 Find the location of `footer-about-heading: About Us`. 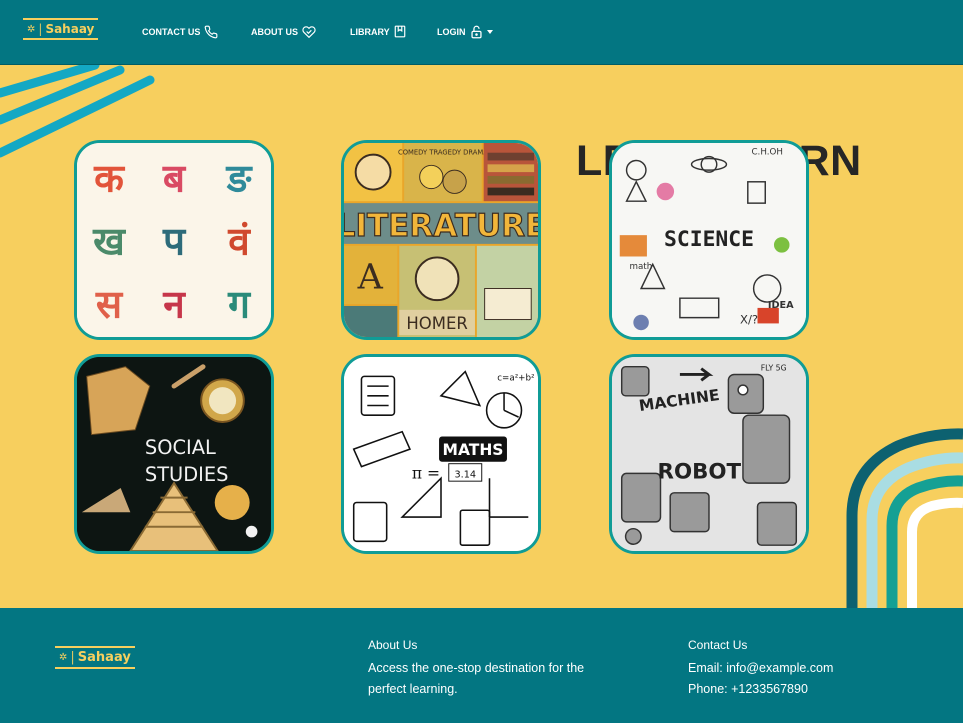

footer-about-heading: About Us is located at coordinates (393, 645).